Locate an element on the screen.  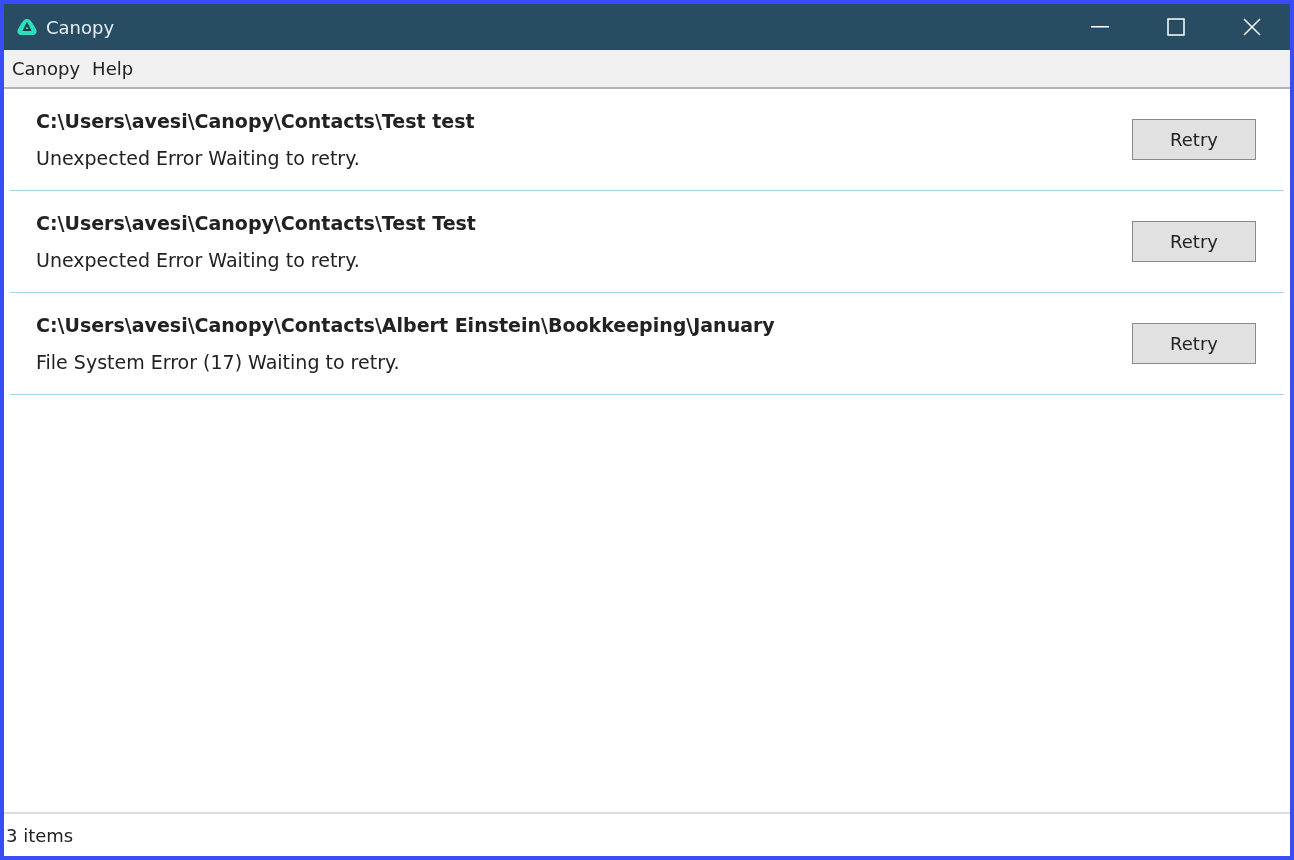
item-path: C:\Users\avesi\Canopy\Contacts\Test Test is located at coordinates (256, 223).